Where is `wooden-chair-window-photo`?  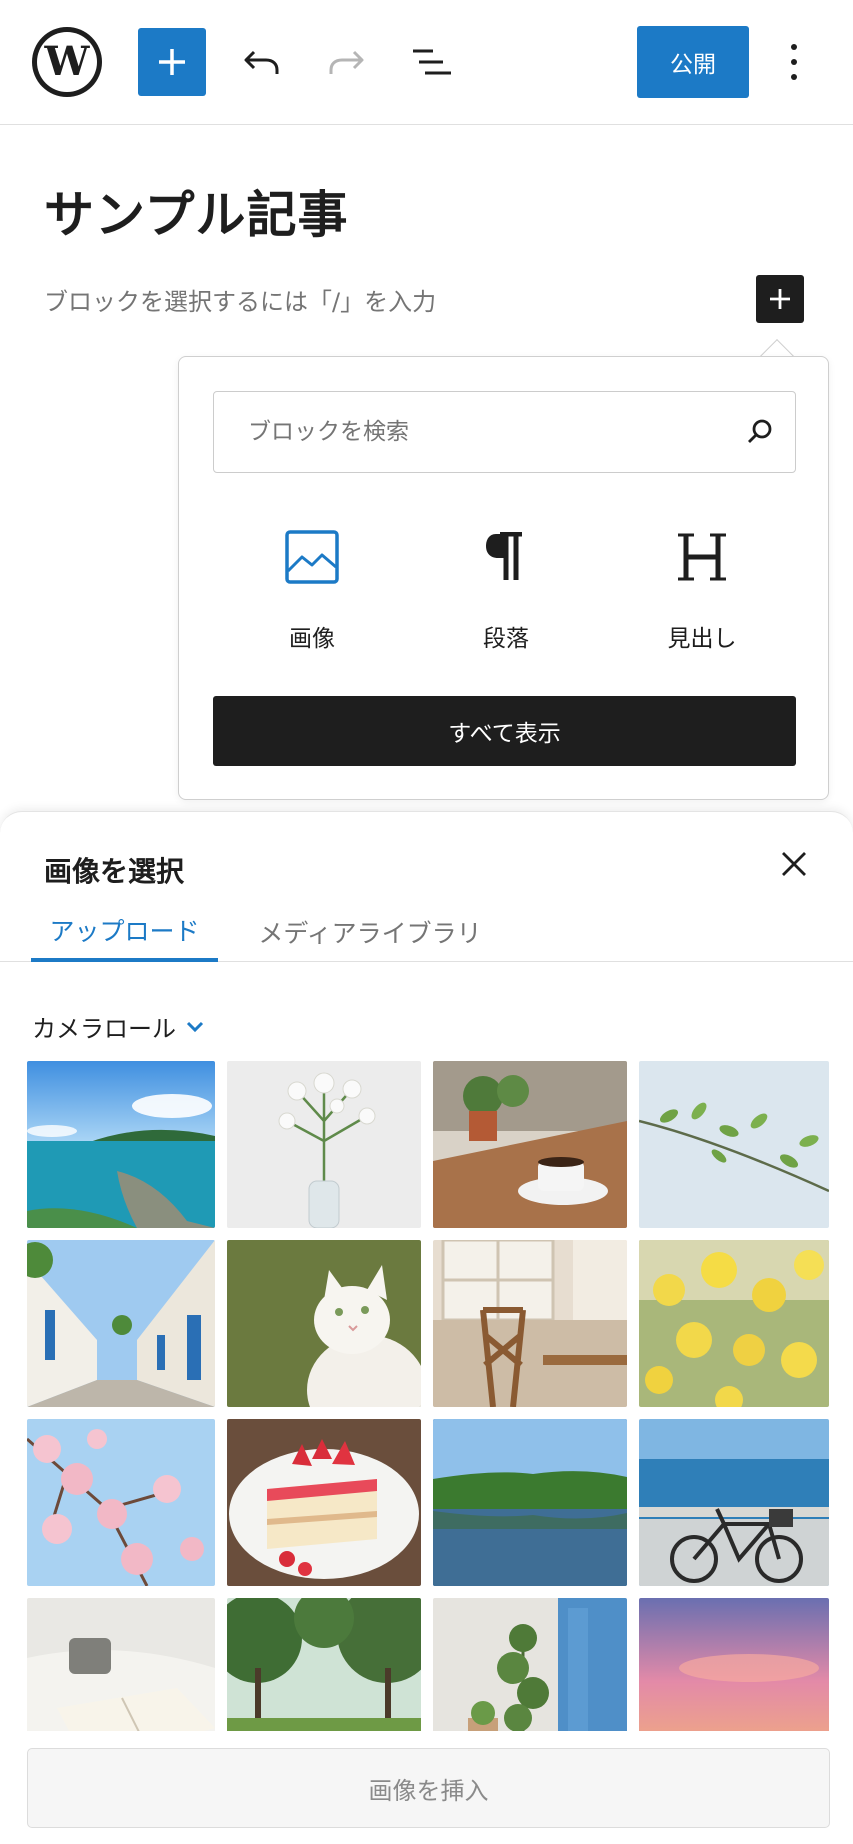
wooden-chair-window-photo is located at coordinates (530, 1323).